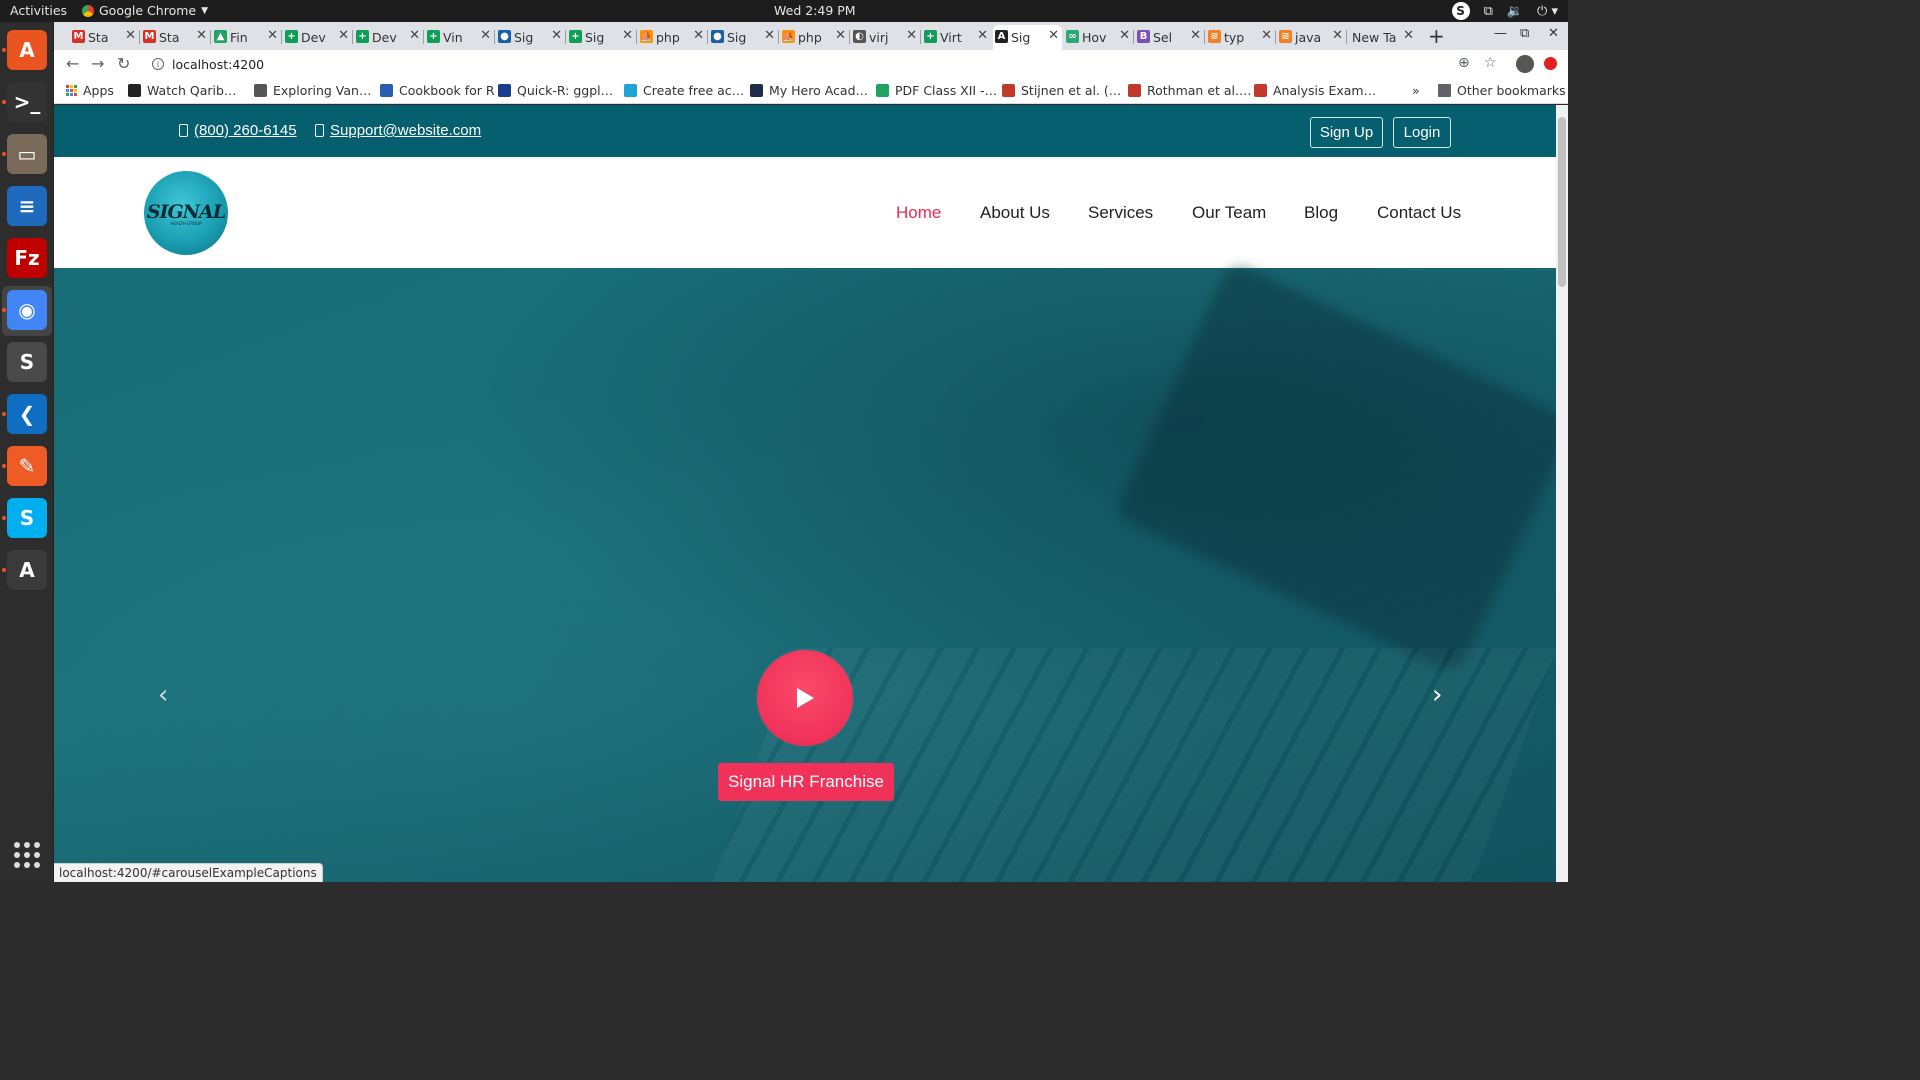 This screenshot has height=1080, width=1920. I want to click on sublime-icon: S, so click(27, 362).